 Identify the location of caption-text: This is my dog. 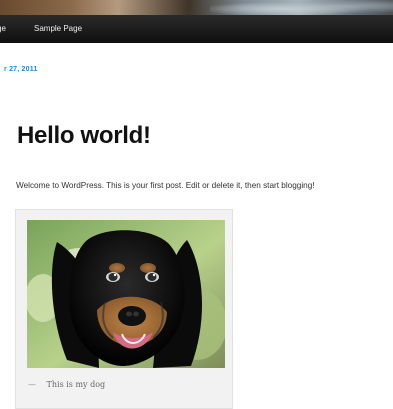
(76, 384).